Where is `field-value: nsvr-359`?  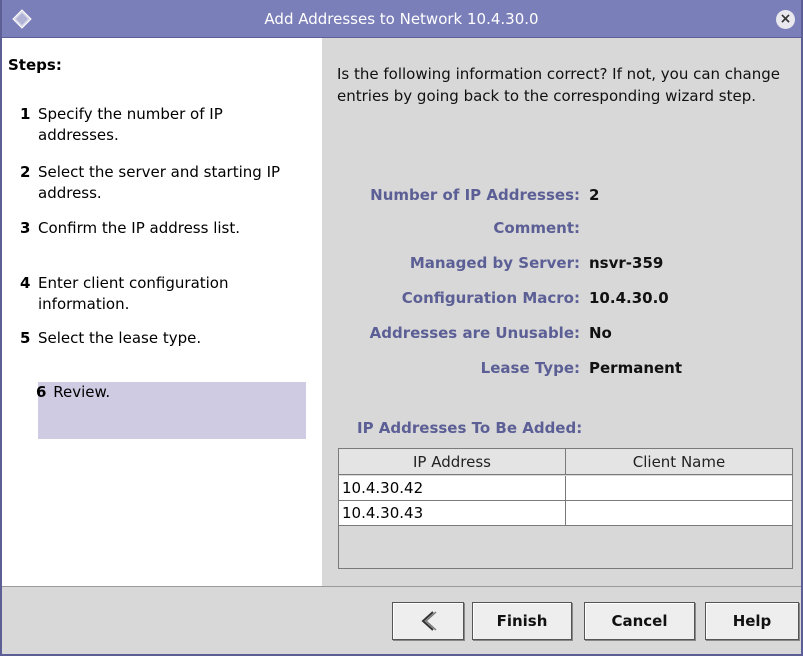 field-value: nsvr-359 is located at coordinates (626, 263).